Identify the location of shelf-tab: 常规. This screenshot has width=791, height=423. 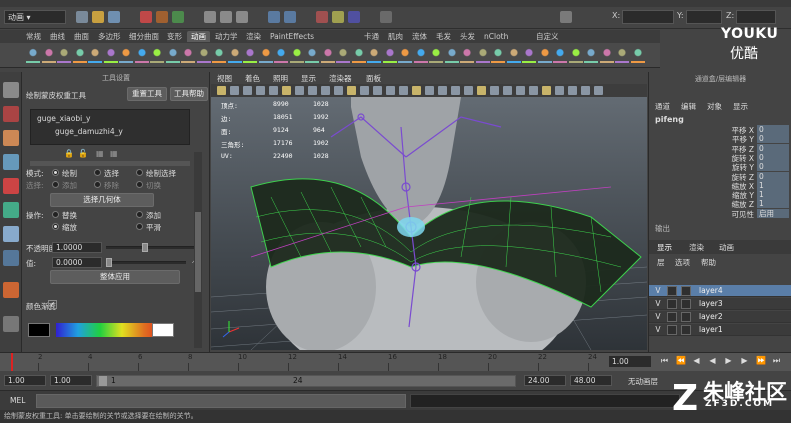
(33, 36).